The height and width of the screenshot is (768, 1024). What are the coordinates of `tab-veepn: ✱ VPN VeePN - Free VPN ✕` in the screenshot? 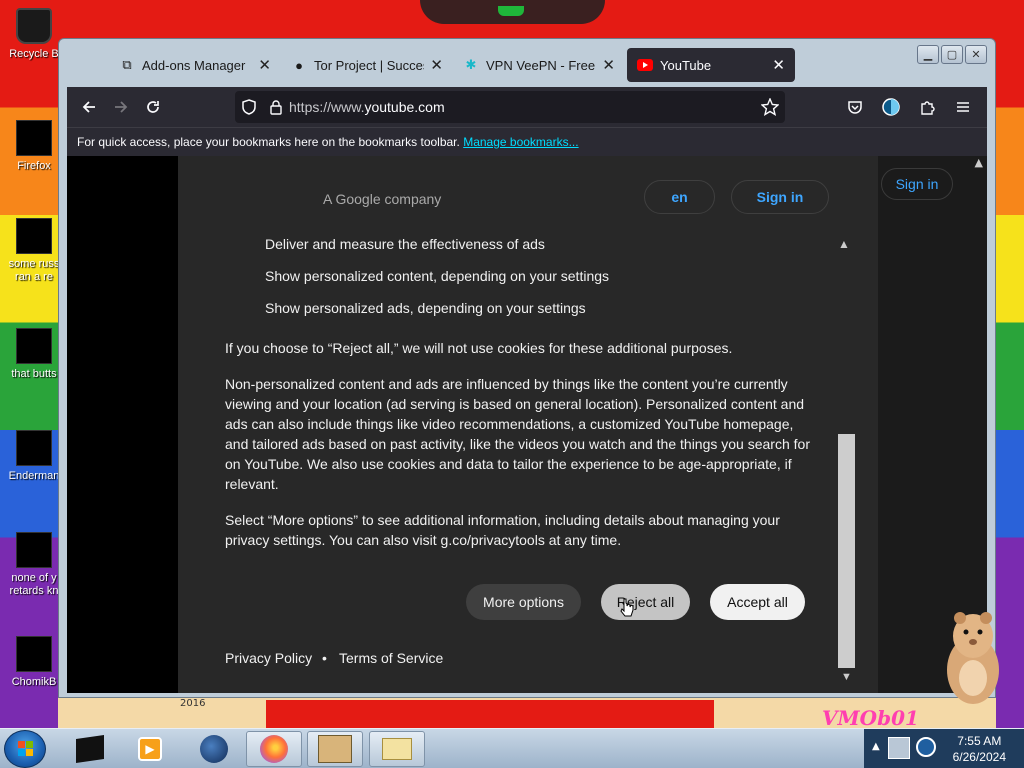 It's located at (539, 65).